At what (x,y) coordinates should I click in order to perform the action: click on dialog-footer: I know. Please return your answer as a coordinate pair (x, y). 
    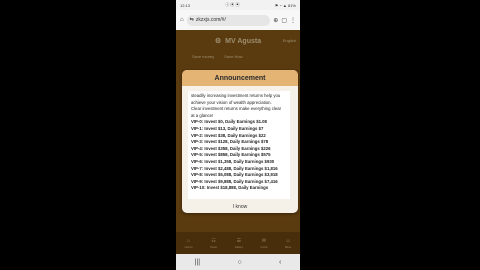
    Looking at the image, I should click on (240, 207).